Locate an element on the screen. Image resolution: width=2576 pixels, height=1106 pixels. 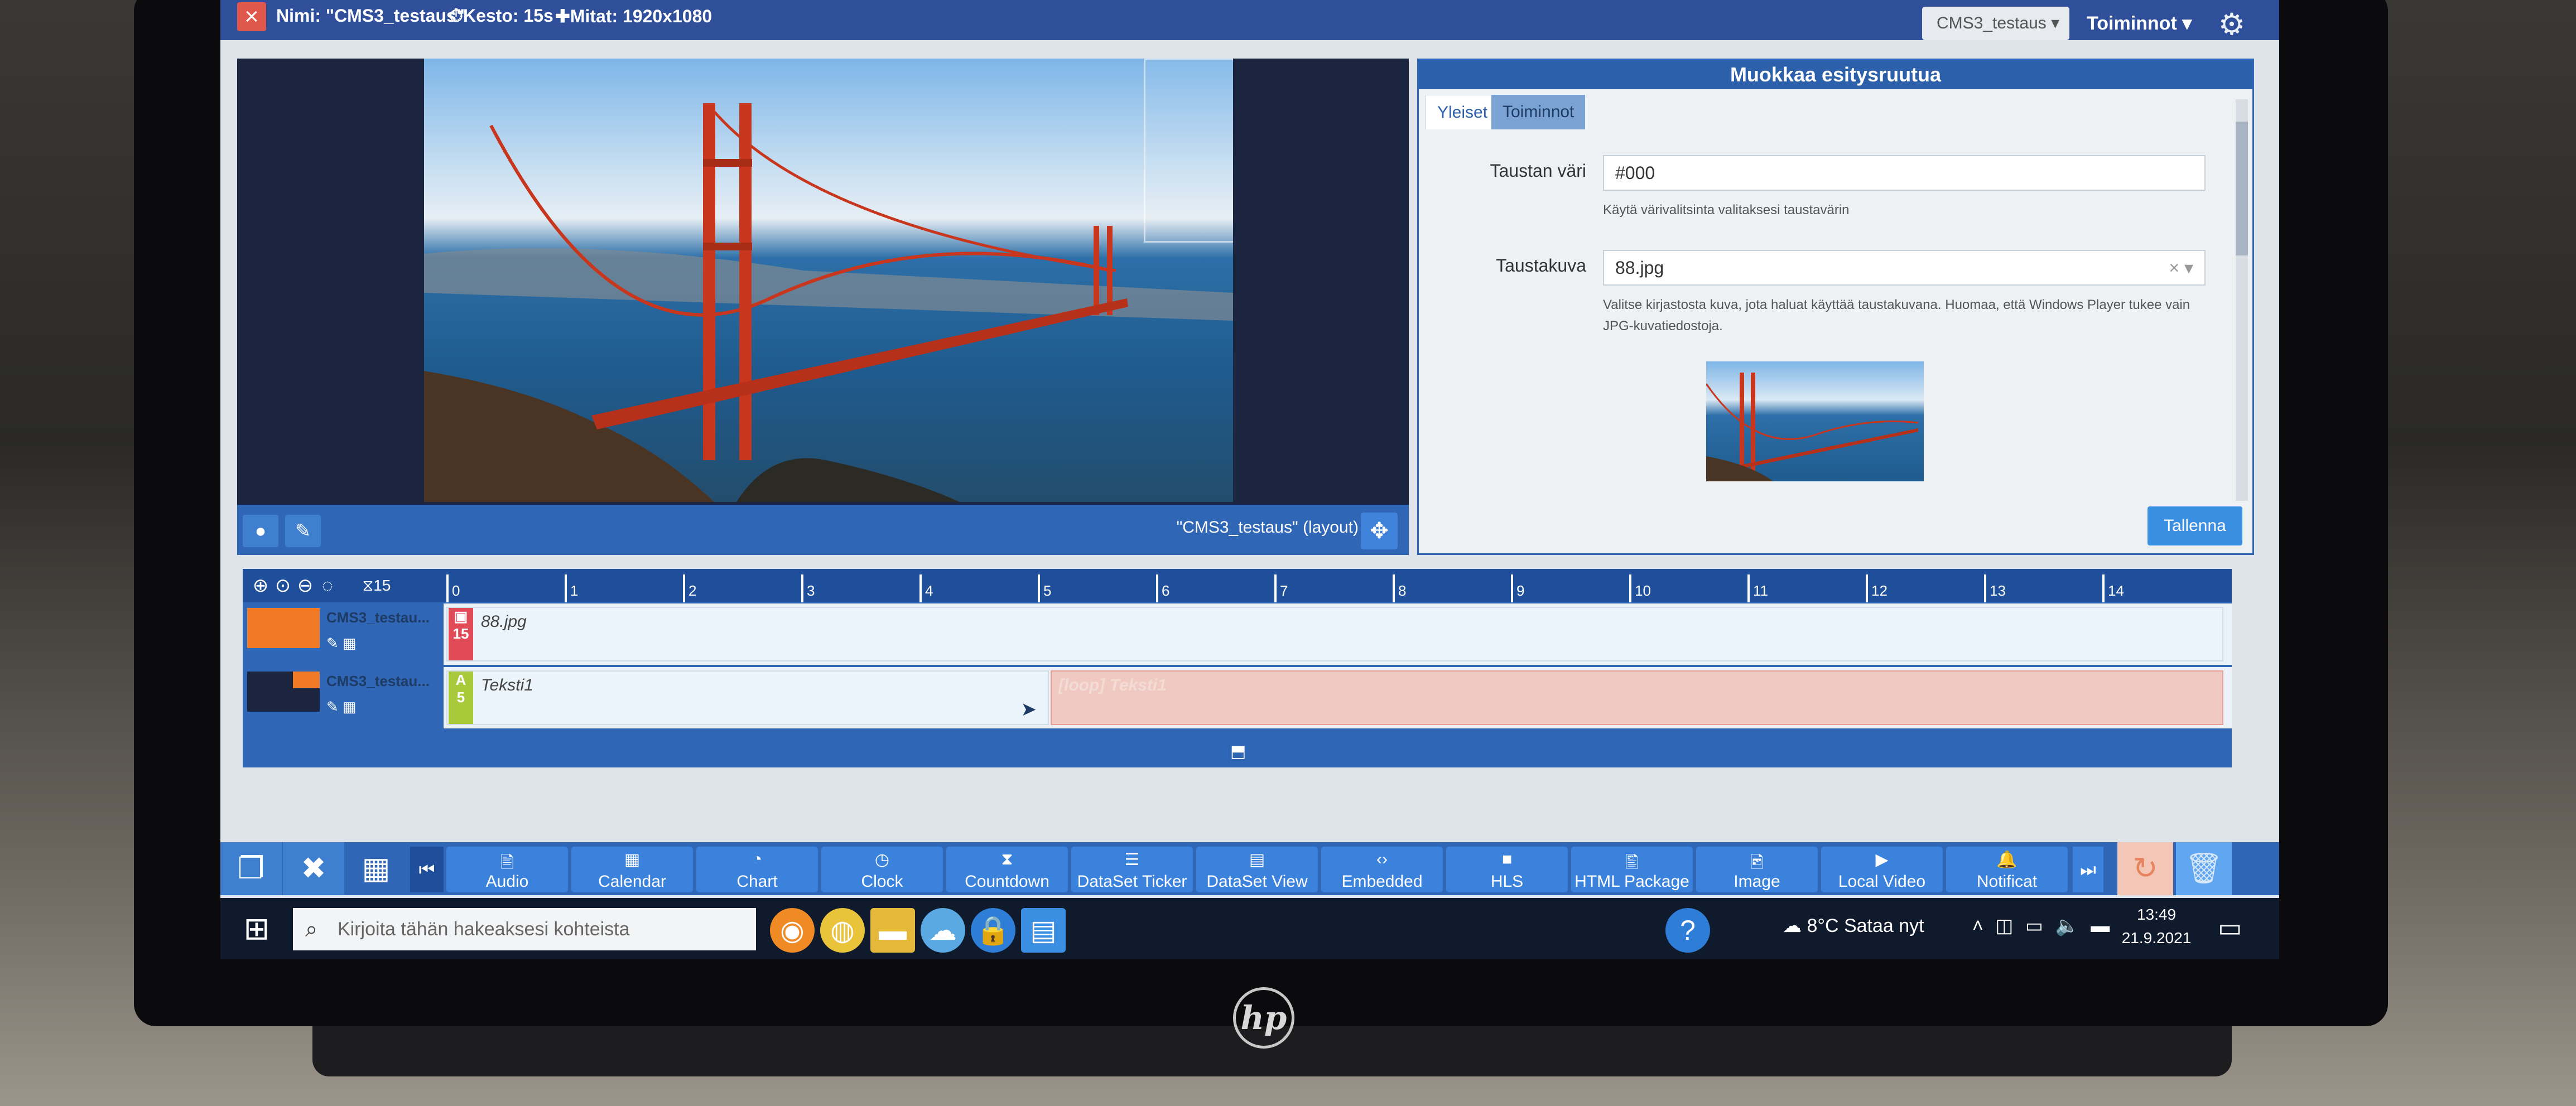
widget-button-dataset-view: ▤ DataSet View is located at coordinates (1257, 869).